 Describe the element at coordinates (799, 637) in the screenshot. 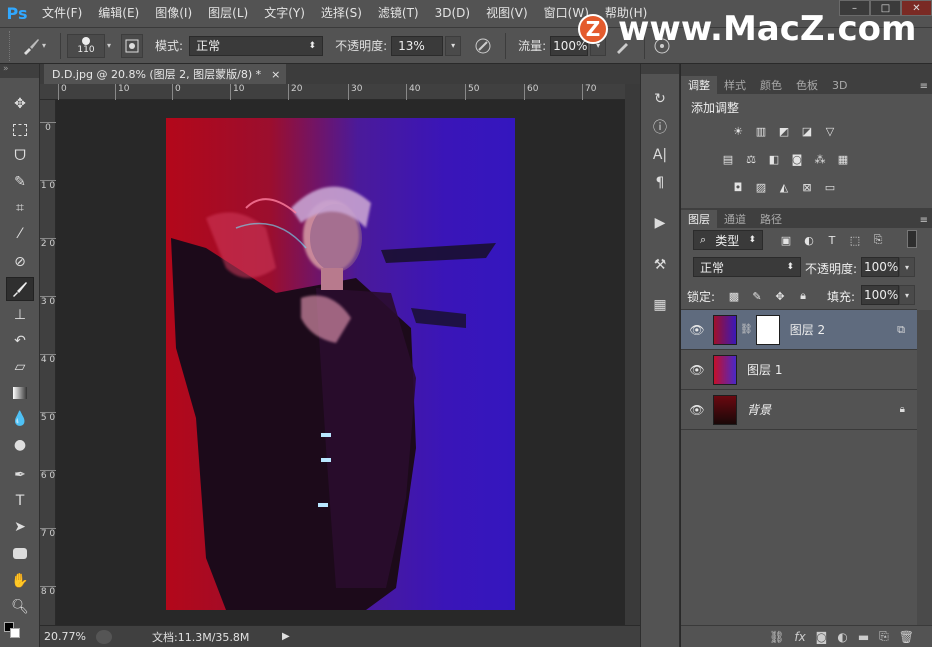

I see `layer-style-icon: fx` at that location.